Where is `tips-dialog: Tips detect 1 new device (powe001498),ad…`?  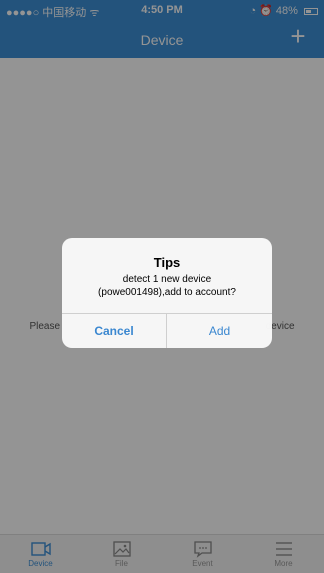 tips-dialog: Tips detect 1 new device (powe001498),ad… is located at coordinates (167, 293).